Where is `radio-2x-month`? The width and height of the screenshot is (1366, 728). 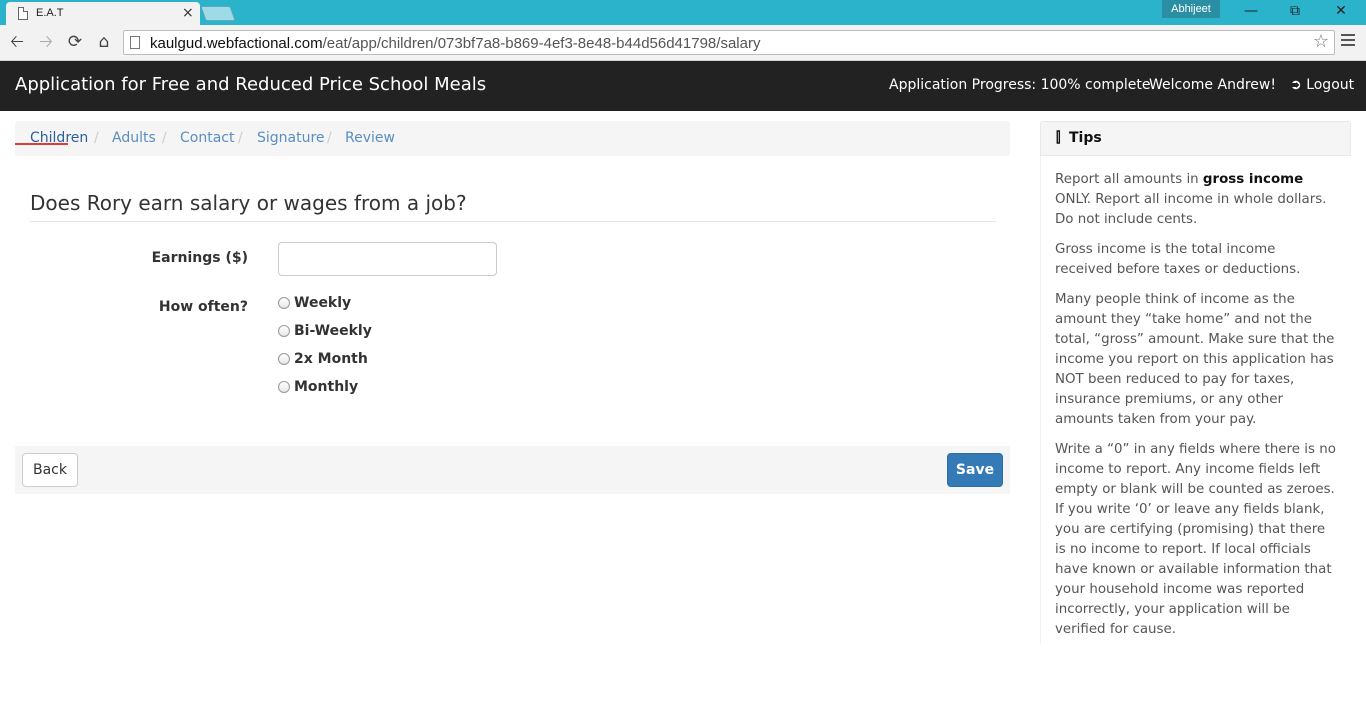 radio-2x-month is located at coordinates (284, 359).